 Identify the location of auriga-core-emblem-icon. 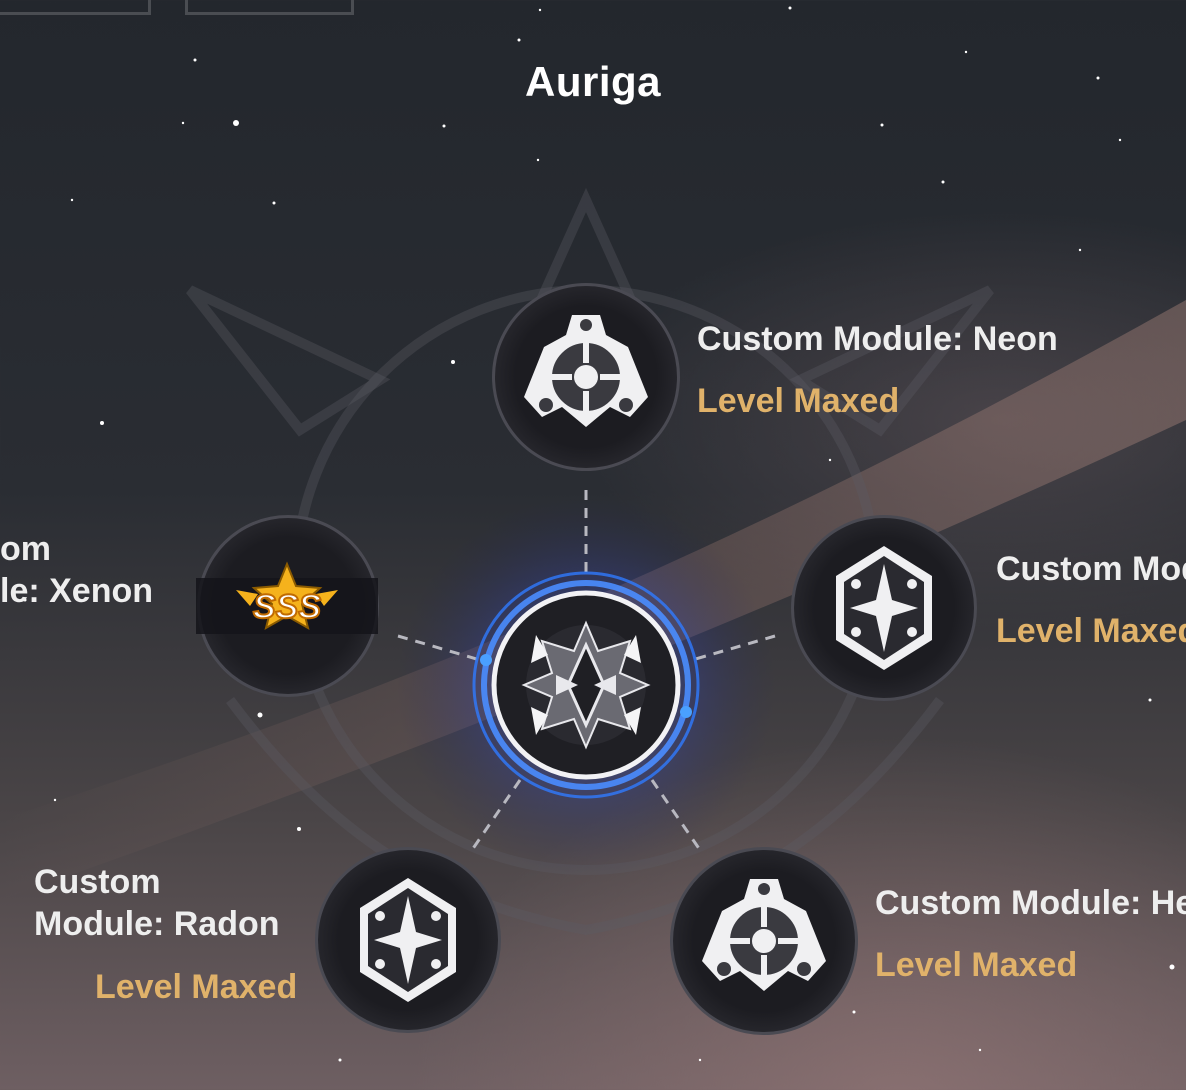
(586, 685).